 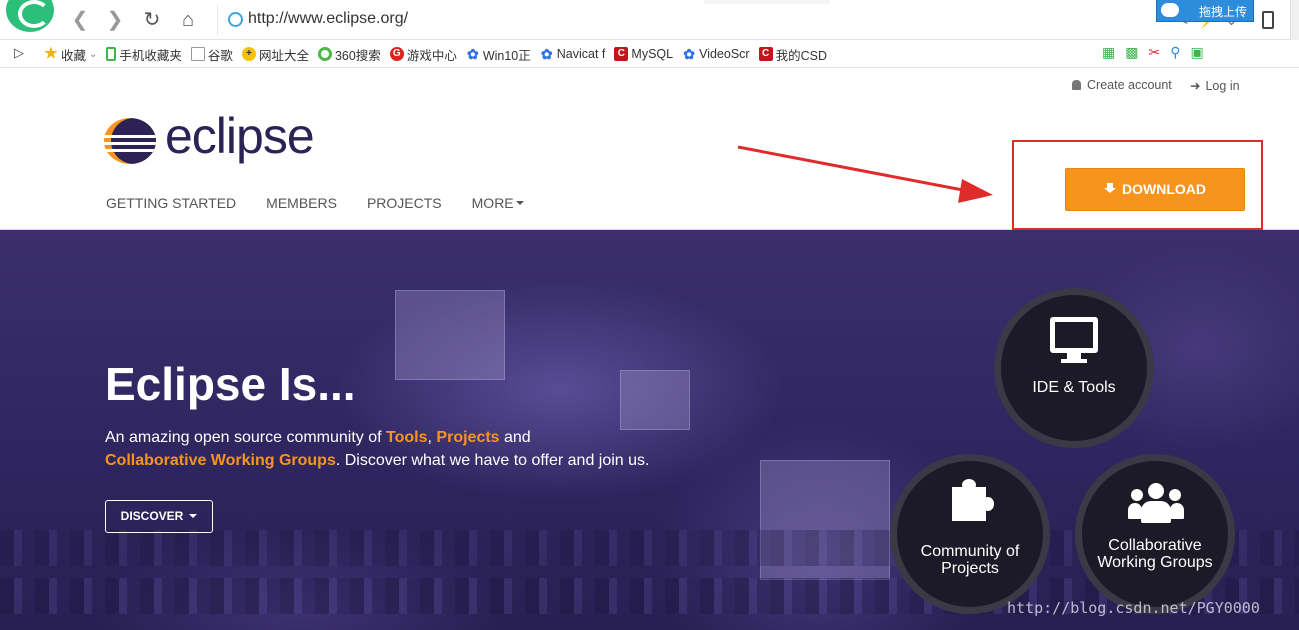 I want to click on annotation-arrow-line, so click(x=853, y=169).